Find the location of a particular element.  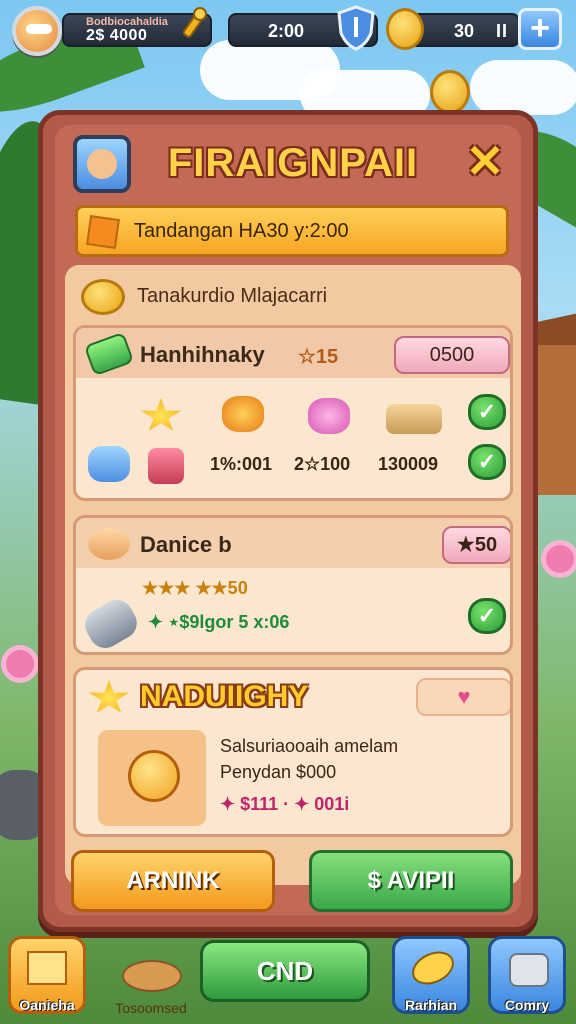

card-title: NADUIIGHY is located at coordinates (224, 696).